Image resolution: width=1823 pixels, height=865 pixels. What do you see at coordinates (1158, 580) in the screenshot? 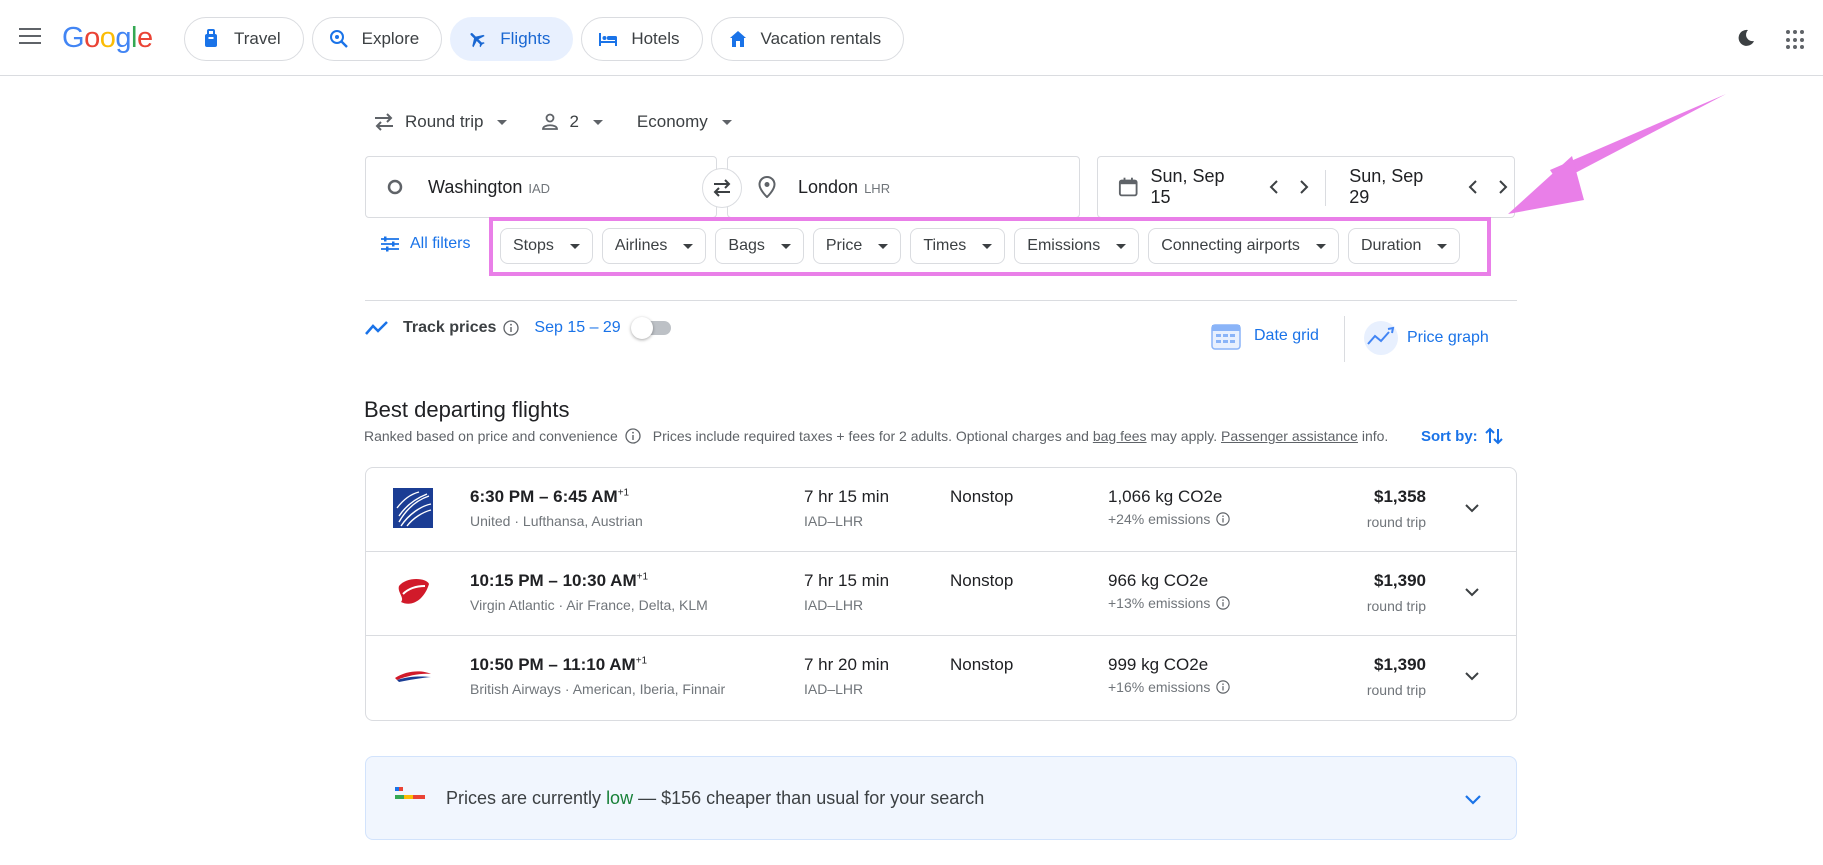
I see `co2-amount: 966 kg CO2e` at bounding box center [1158, 580].